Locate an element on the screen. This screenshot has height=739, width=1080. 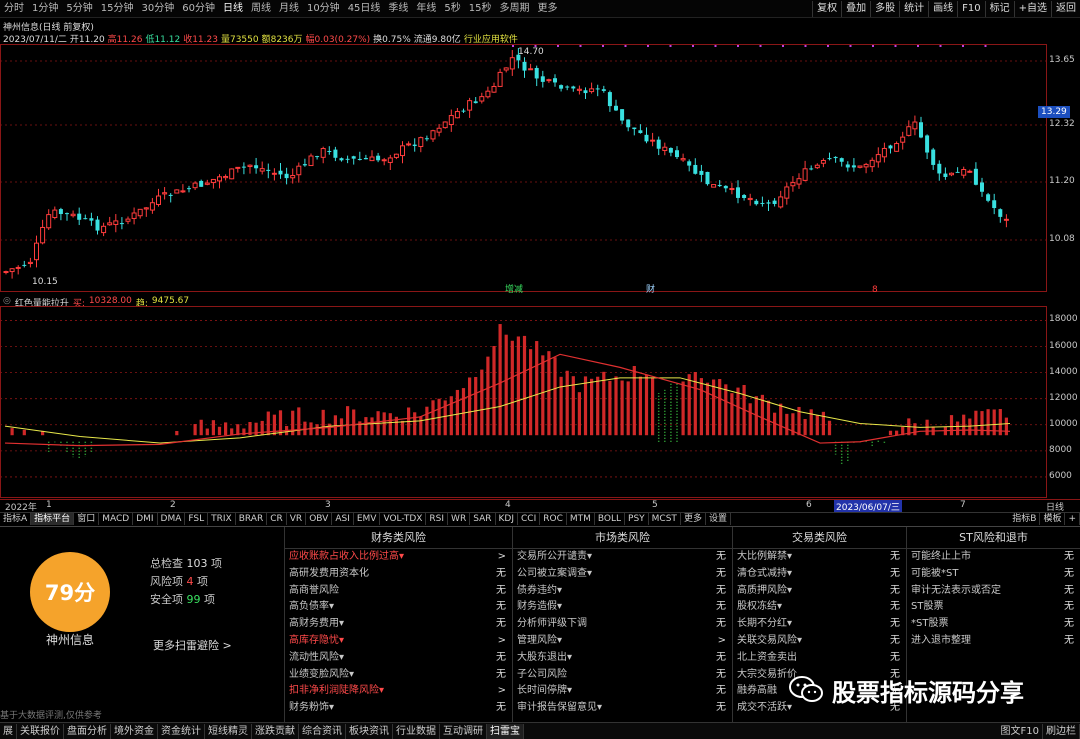
risk-item: ST股票 无 is located at coordinates (993, 607).